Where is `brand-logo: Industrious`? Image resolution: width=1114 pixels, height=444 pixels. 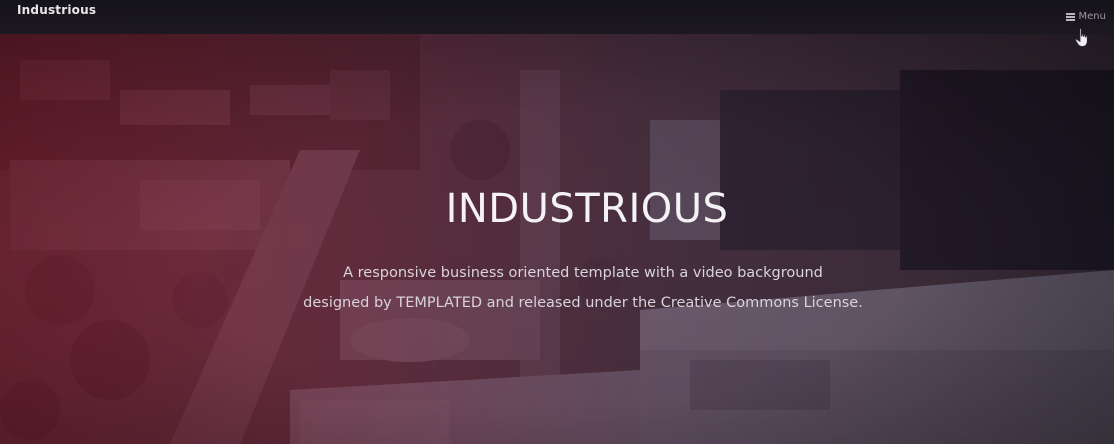
brand-logo: Industrious is located at coordinates (56, 10).